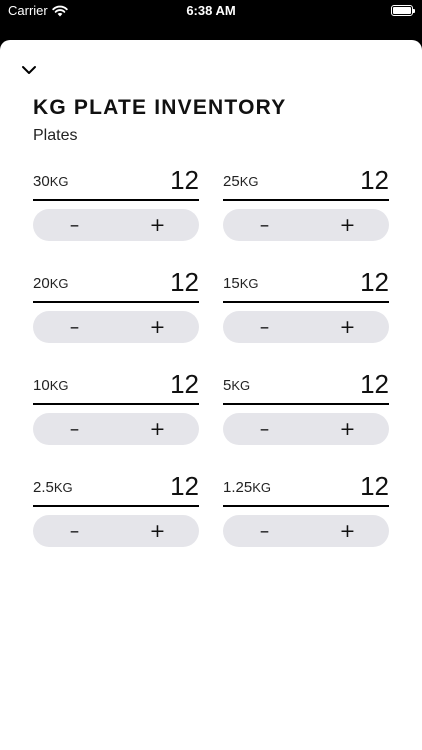 This screenshot has height=750, width=422. What do you see at coordinates (306, 203) in the screenshot?
I see `plate-card-25kg: 25KG 12 – +` at bounding box center [306, 203].